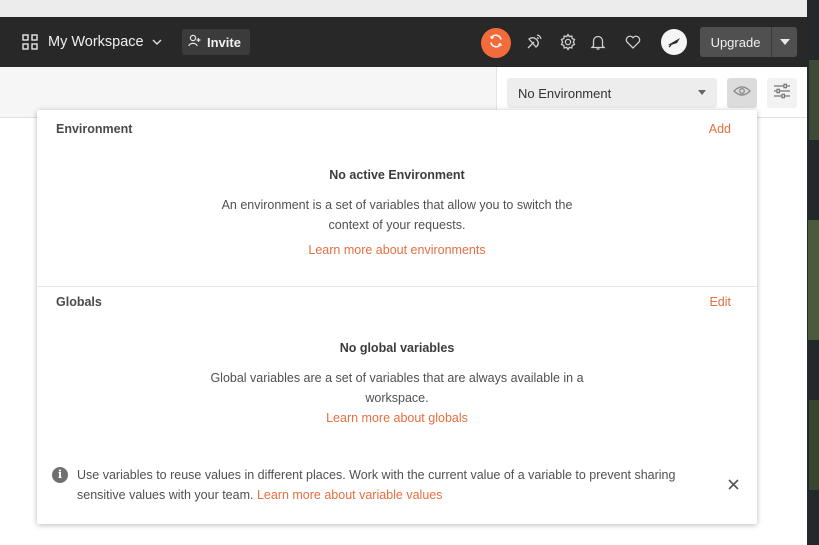 The width and height of the screenshot is (819, 545). I want to click on satellite-icon, so click(534, 42).